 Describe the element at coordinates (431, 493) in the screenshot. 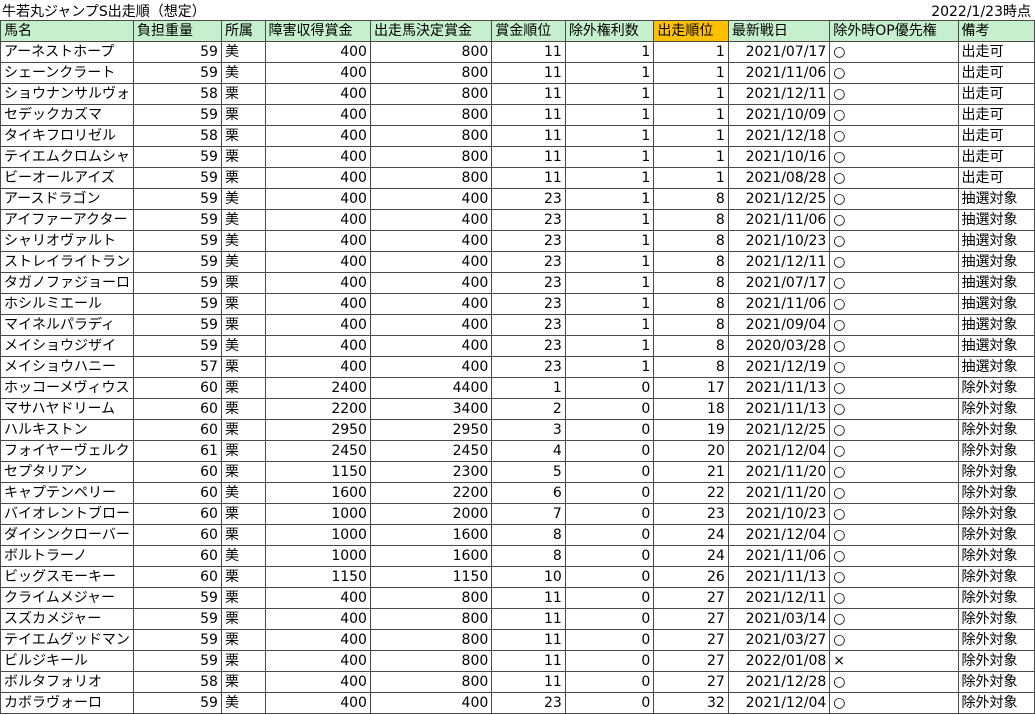

I see `cell-entry-earnings: 2200` at that location.